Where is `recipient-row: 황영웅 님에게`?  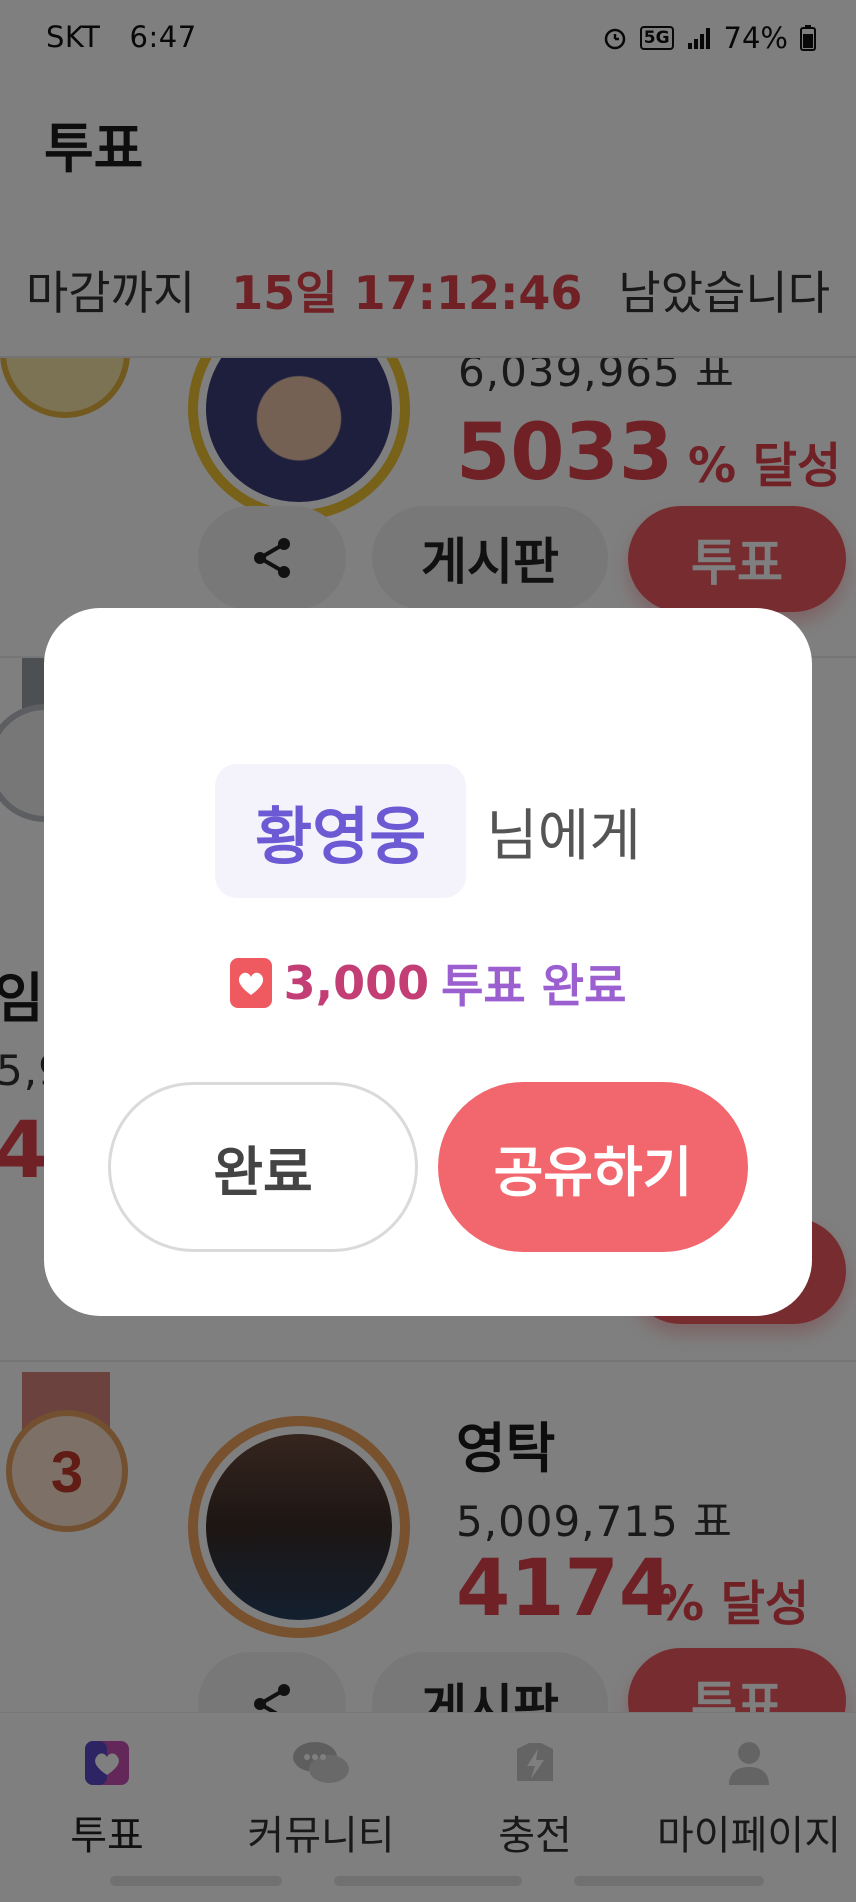 recipient-row: 황영웅 님에게 is located at coordinates (428, 831).